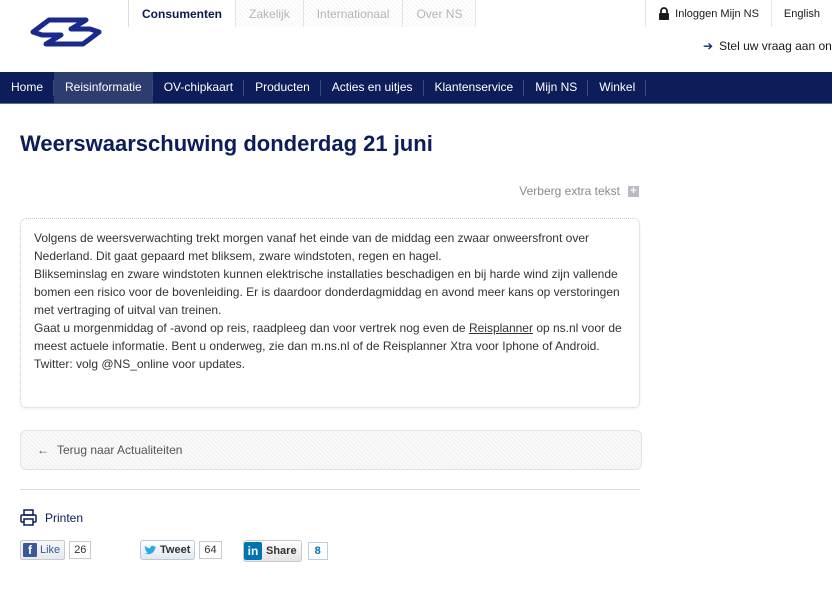 This screenshot has width=832, height=593. I want to click on plus-icon: +, so click(633, 191).